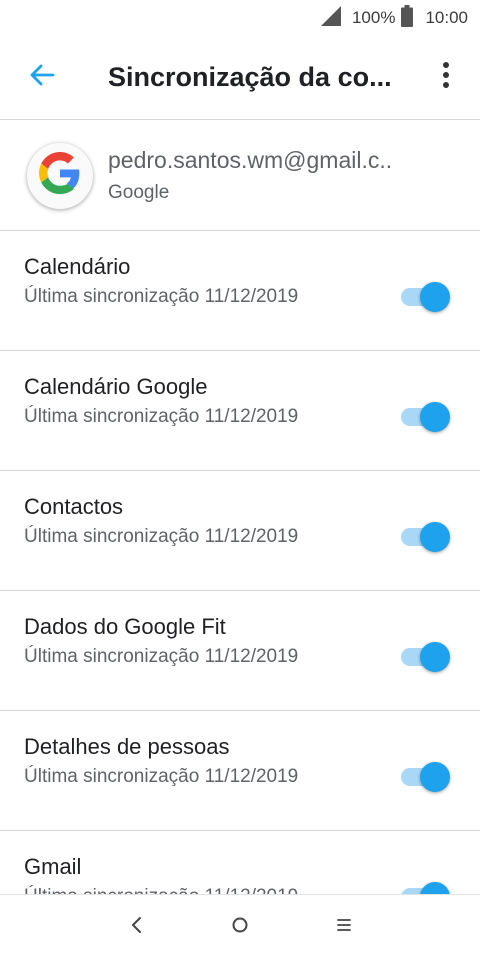 This screenshot has width=480, height=961. I want to click on sync-item-title: Contactos, so click(74, 506).